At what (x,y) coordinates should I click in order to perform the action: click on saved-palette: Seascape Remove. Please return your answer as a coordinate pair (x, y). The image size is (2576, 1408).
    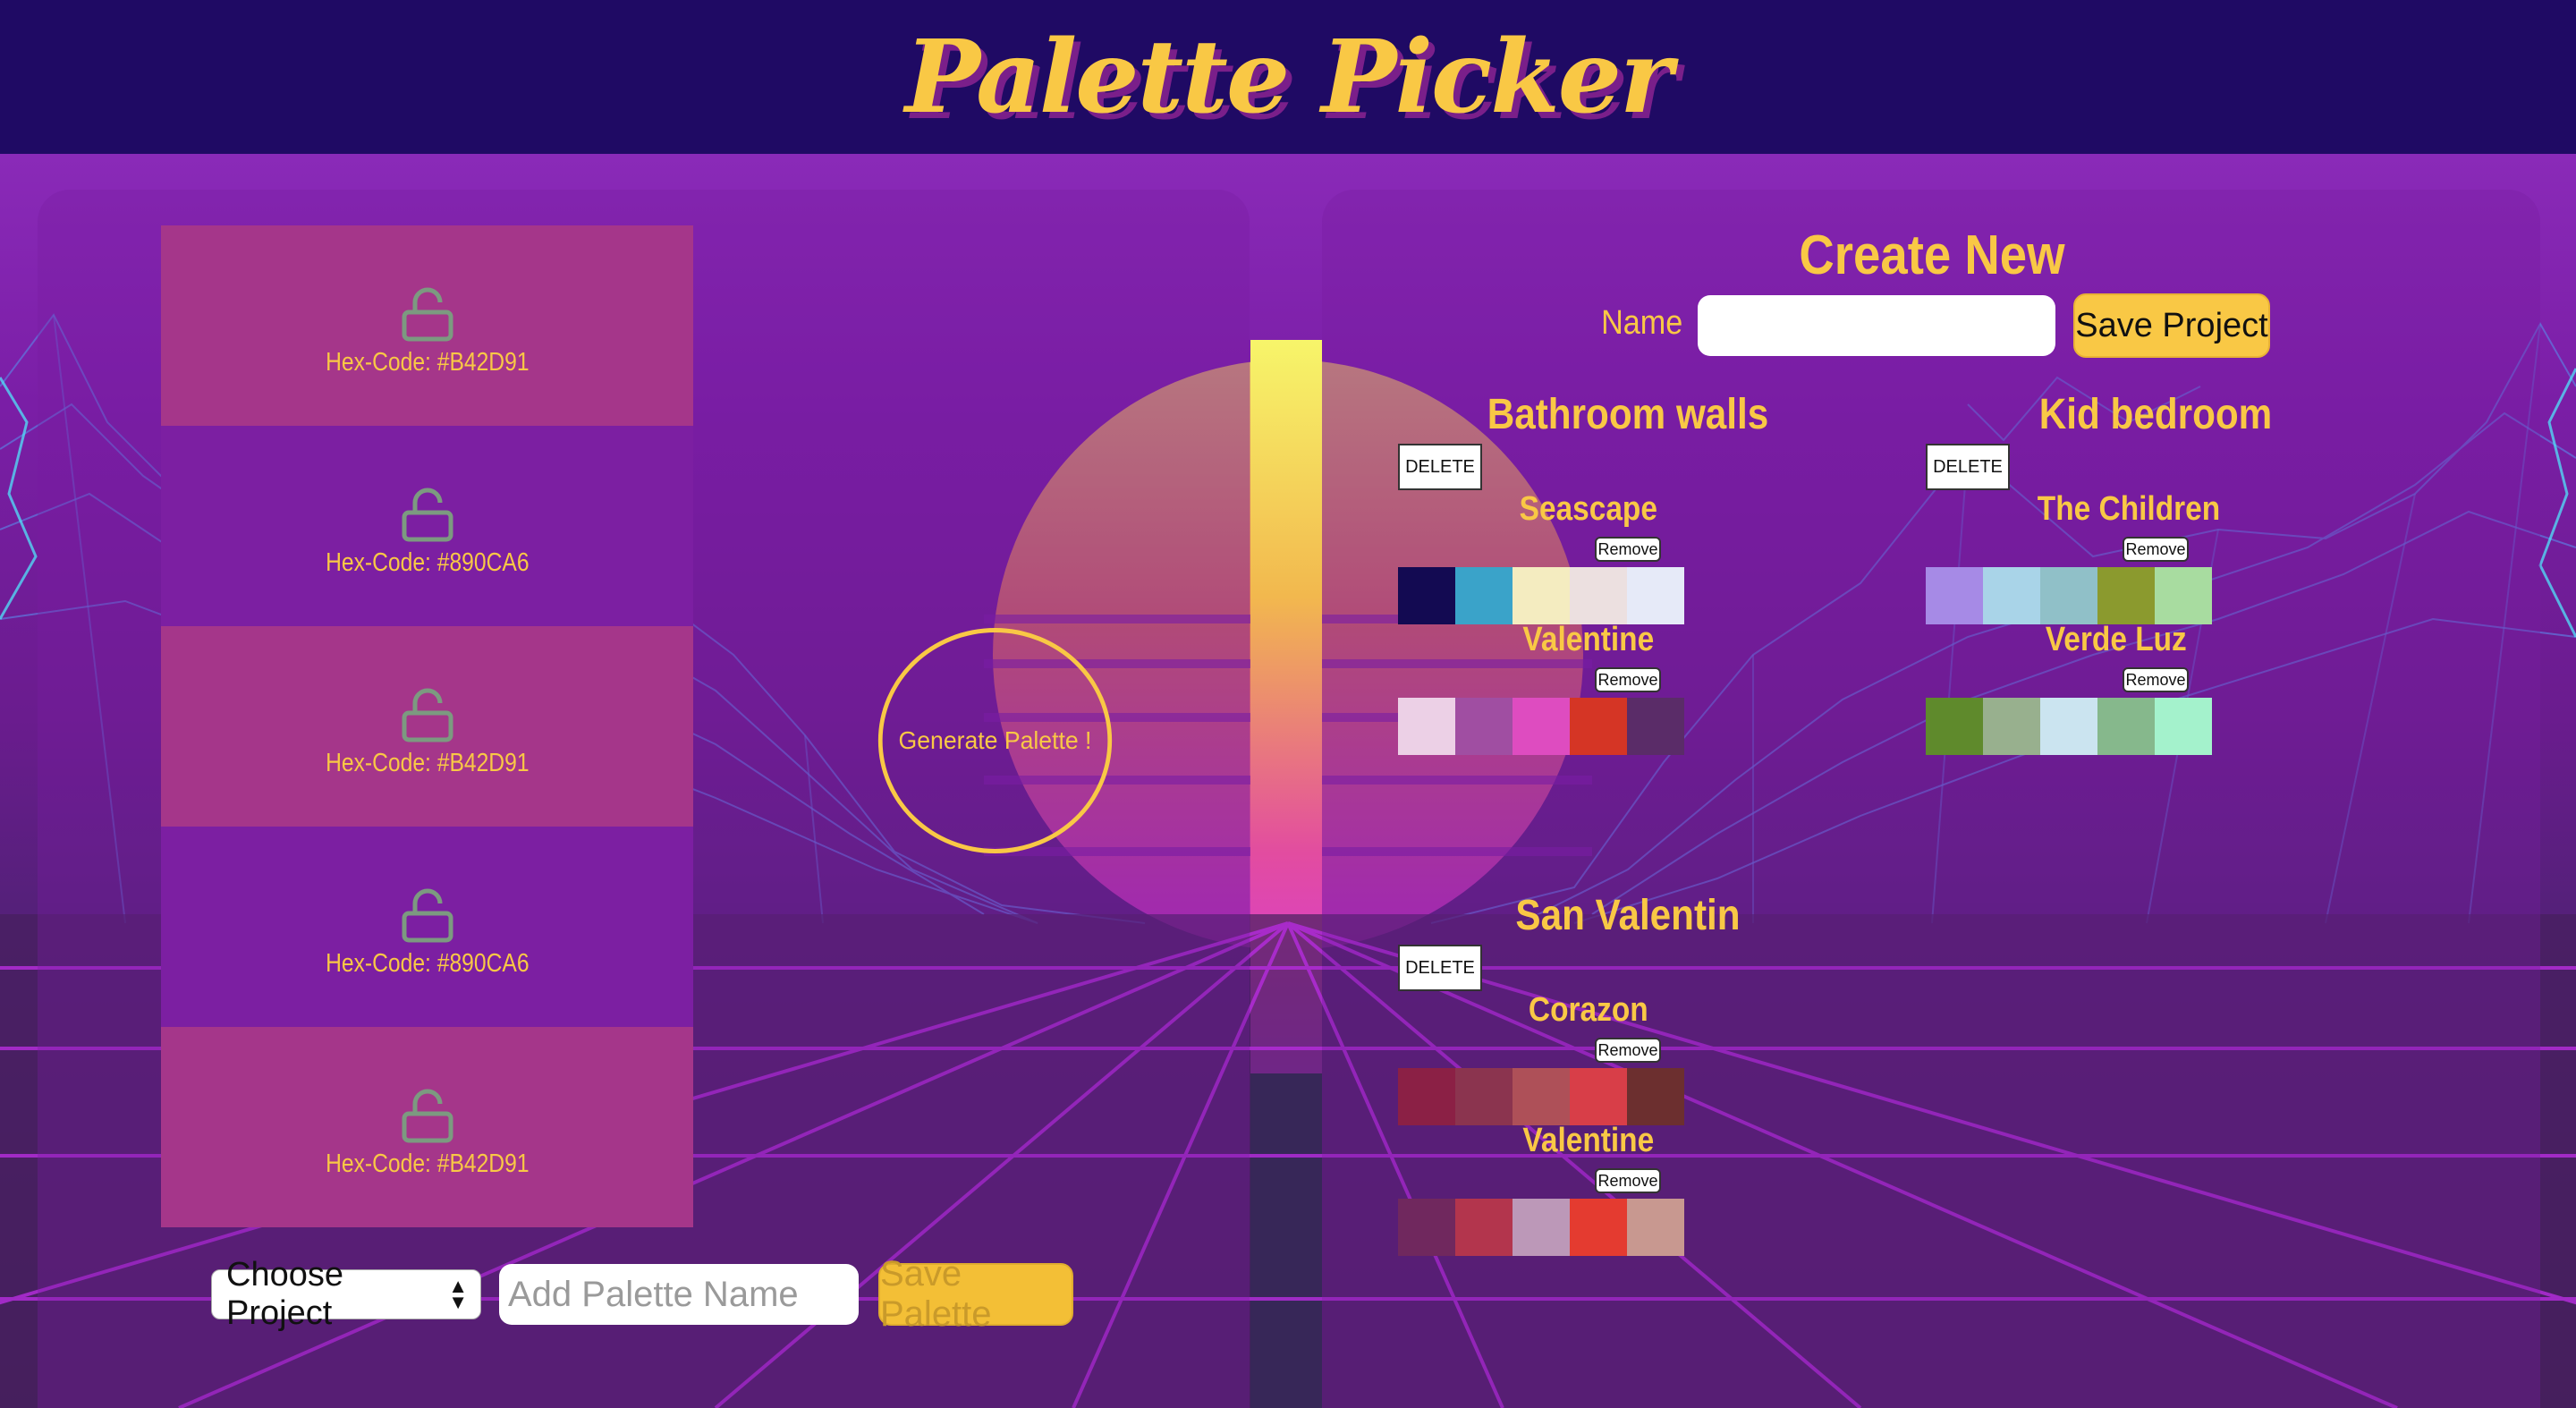
    Looking at the image, I should click on (1541, 557).